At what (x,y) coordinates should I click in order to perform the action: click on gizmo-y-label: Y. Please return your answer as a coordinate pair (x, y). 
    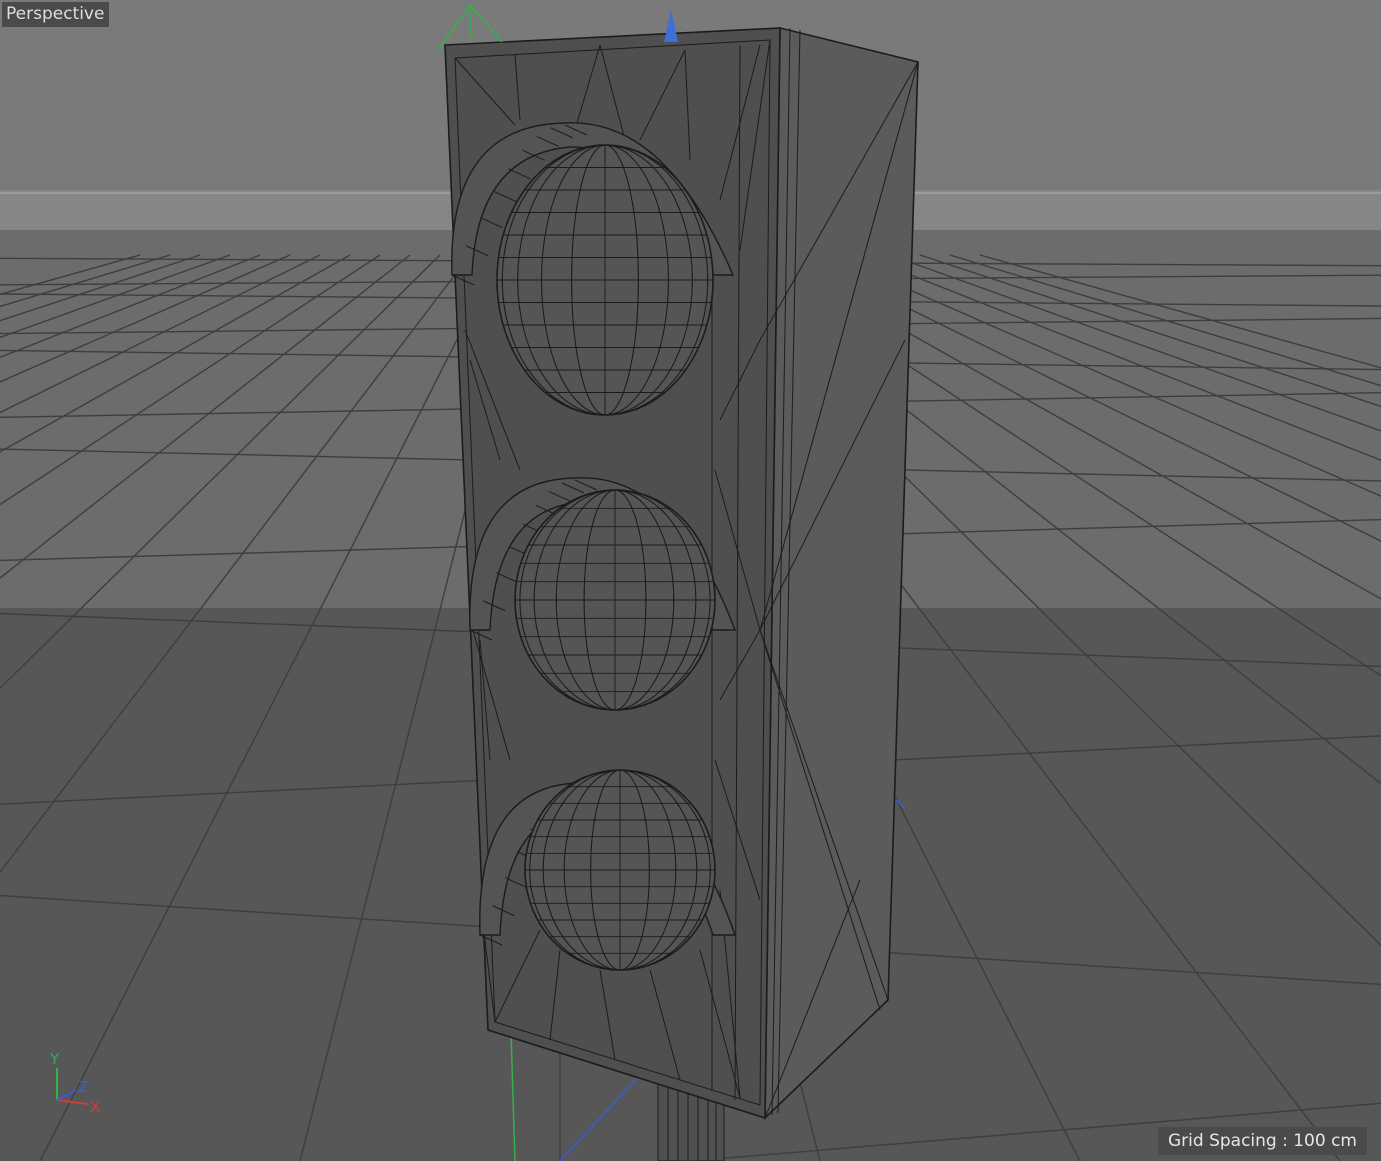
    Looking at the image, I should click on (54, 1059).